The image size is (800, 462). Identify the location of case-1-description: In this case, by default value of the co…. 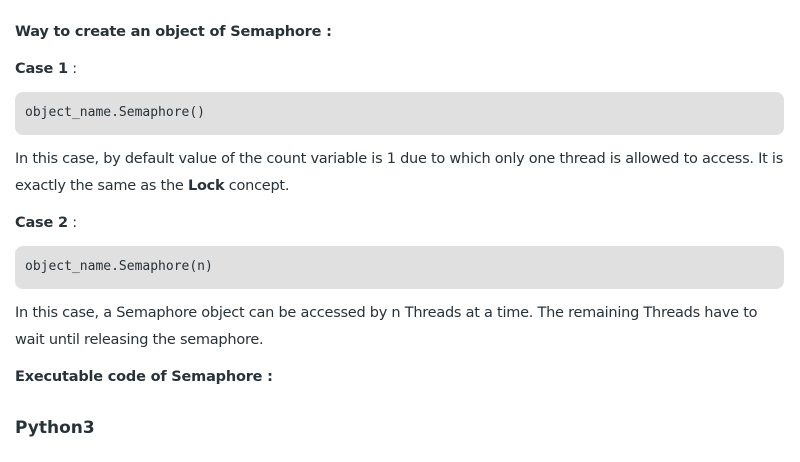
(400, 173).